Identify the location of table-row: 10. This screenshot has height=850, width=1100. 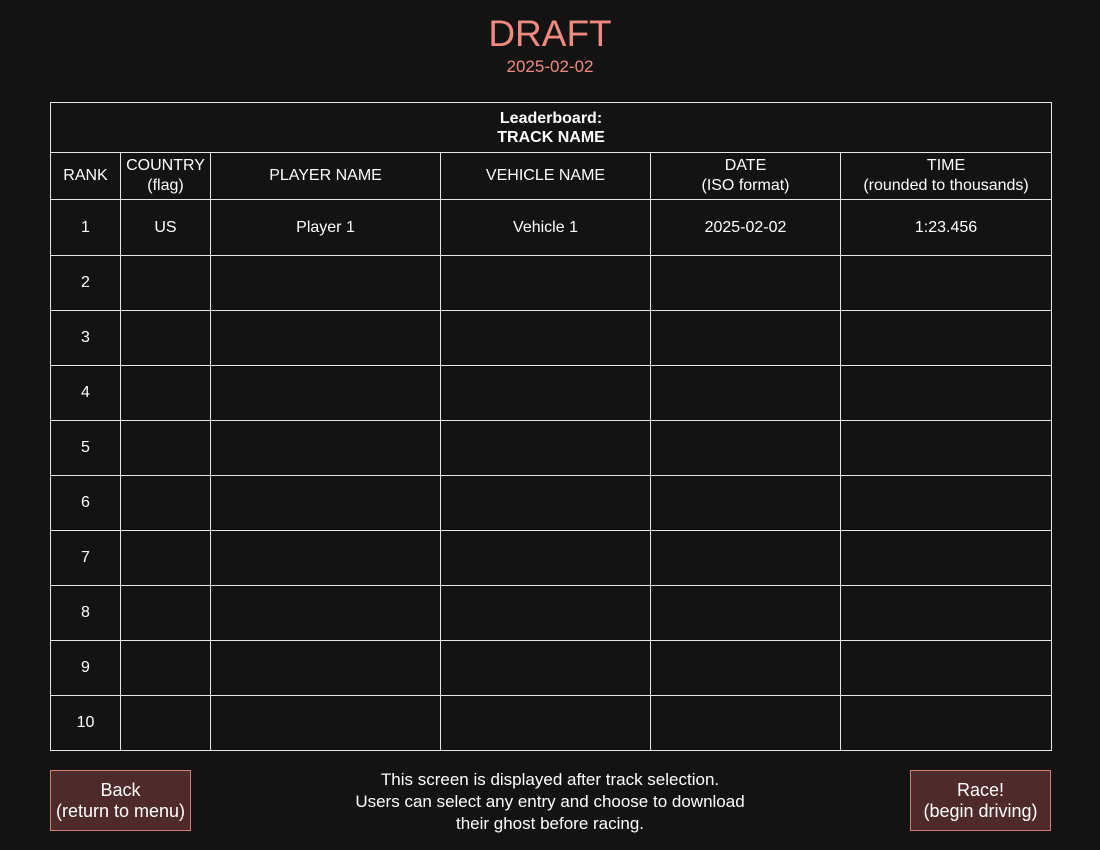
(551, 723).